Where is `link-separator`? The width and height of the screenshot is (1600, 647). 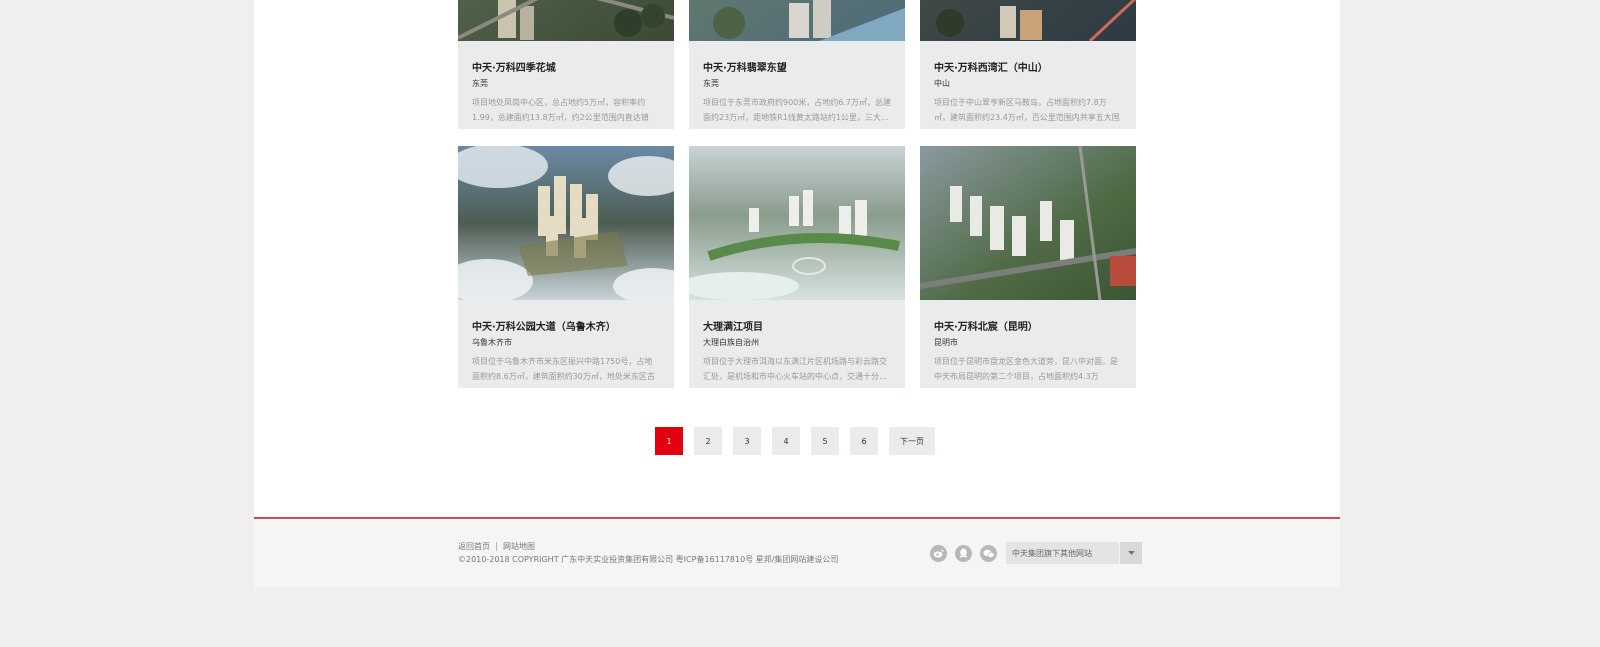
link-separator is located at coordinates (496, 546).